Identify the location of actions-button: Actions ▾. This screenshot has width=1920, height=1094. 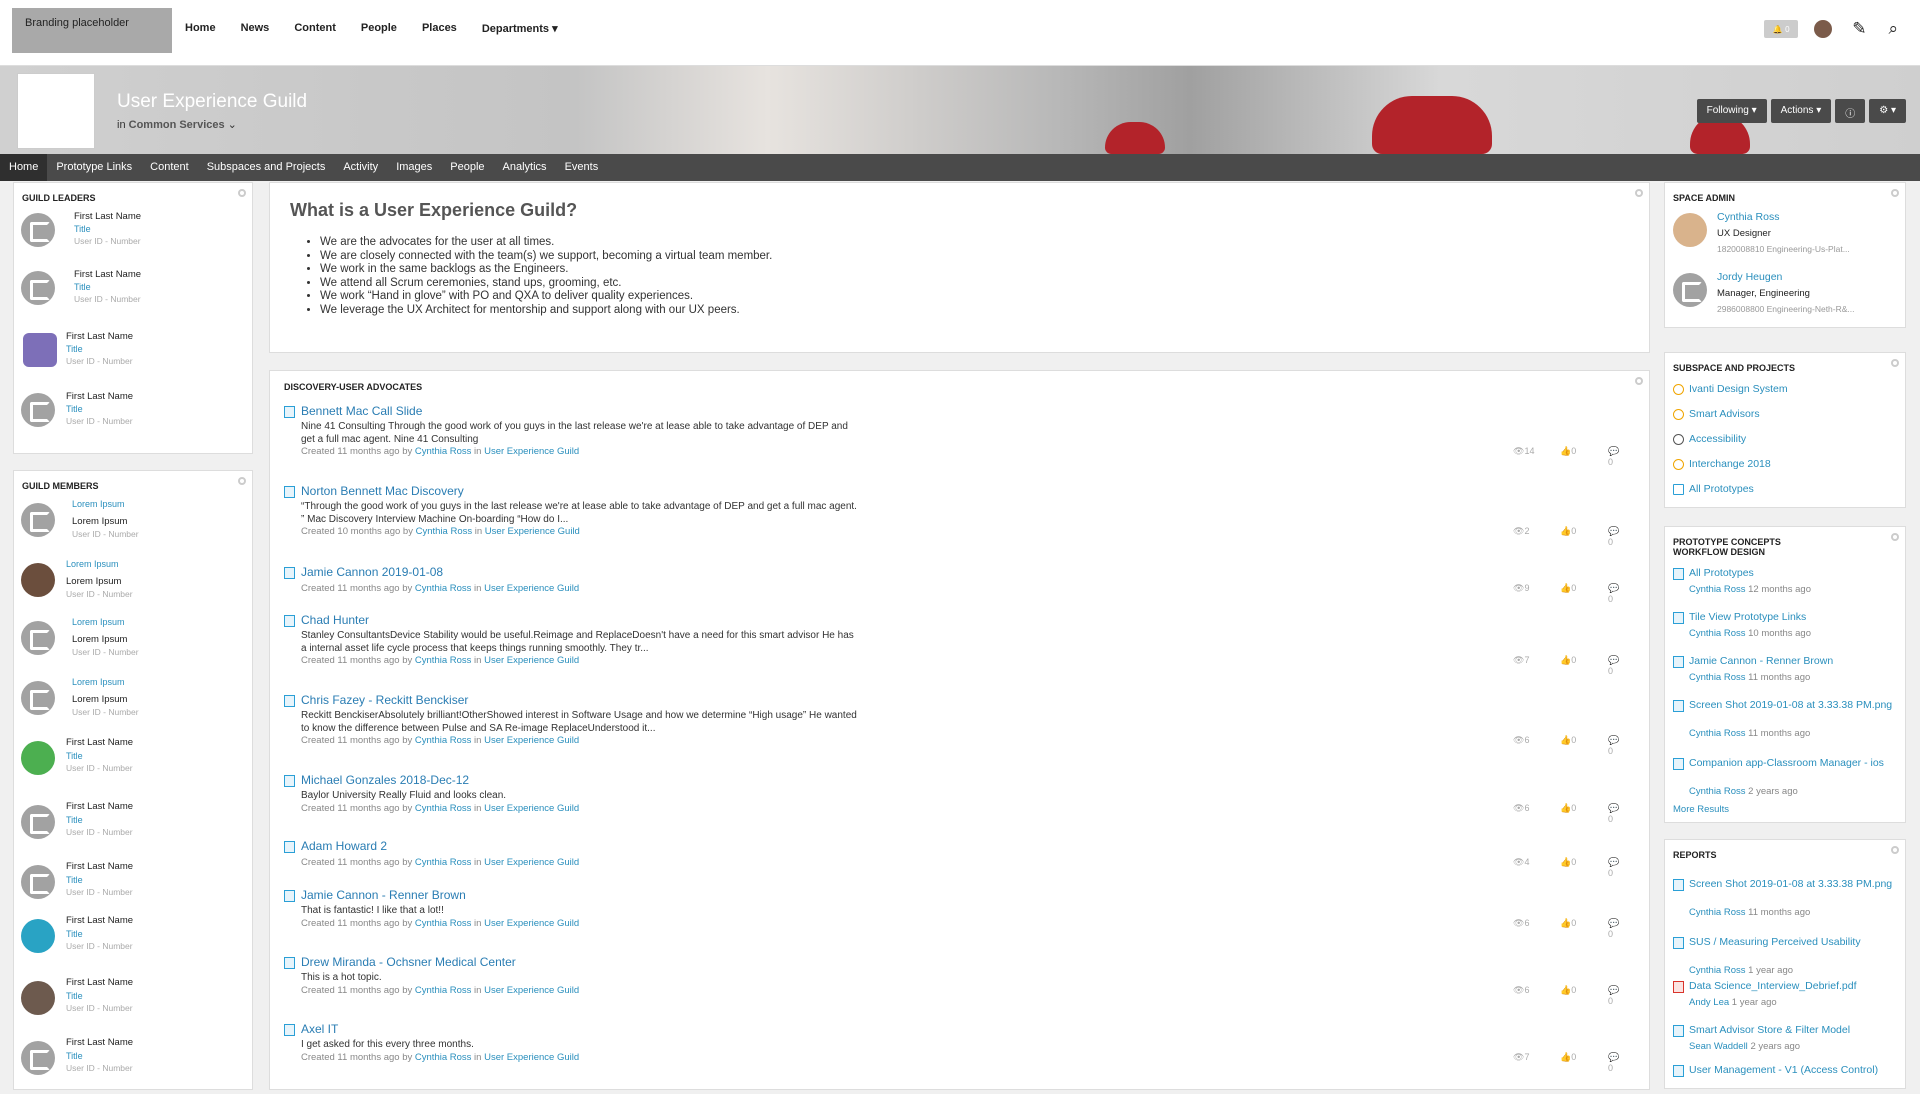
(1801, 111).